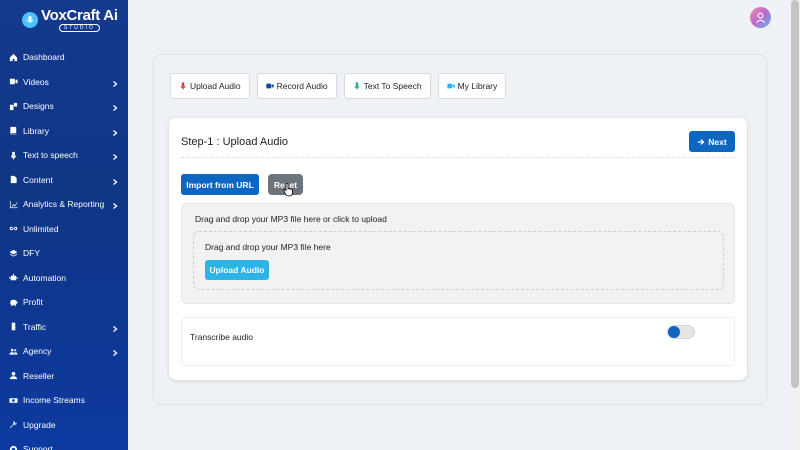 This screenshot has width=800, height=450. Describe the element at coordinates (220, 184) in the screenshot. I see `import-from-url-button: Import from URL` at that location.